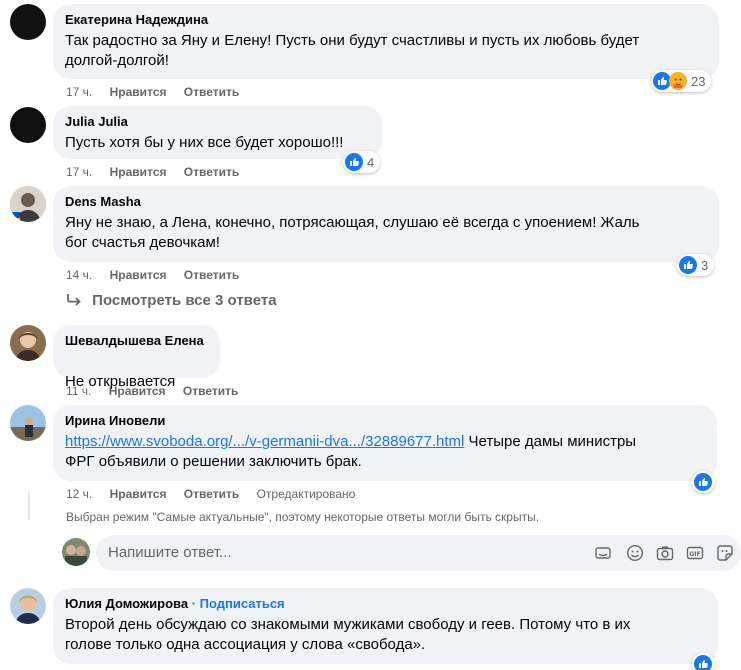 The image size is (741, 670). What do you see at coordinates (603, 553) in the screenshot?
I see `sticker-icon` at bounding box center [603, 553].